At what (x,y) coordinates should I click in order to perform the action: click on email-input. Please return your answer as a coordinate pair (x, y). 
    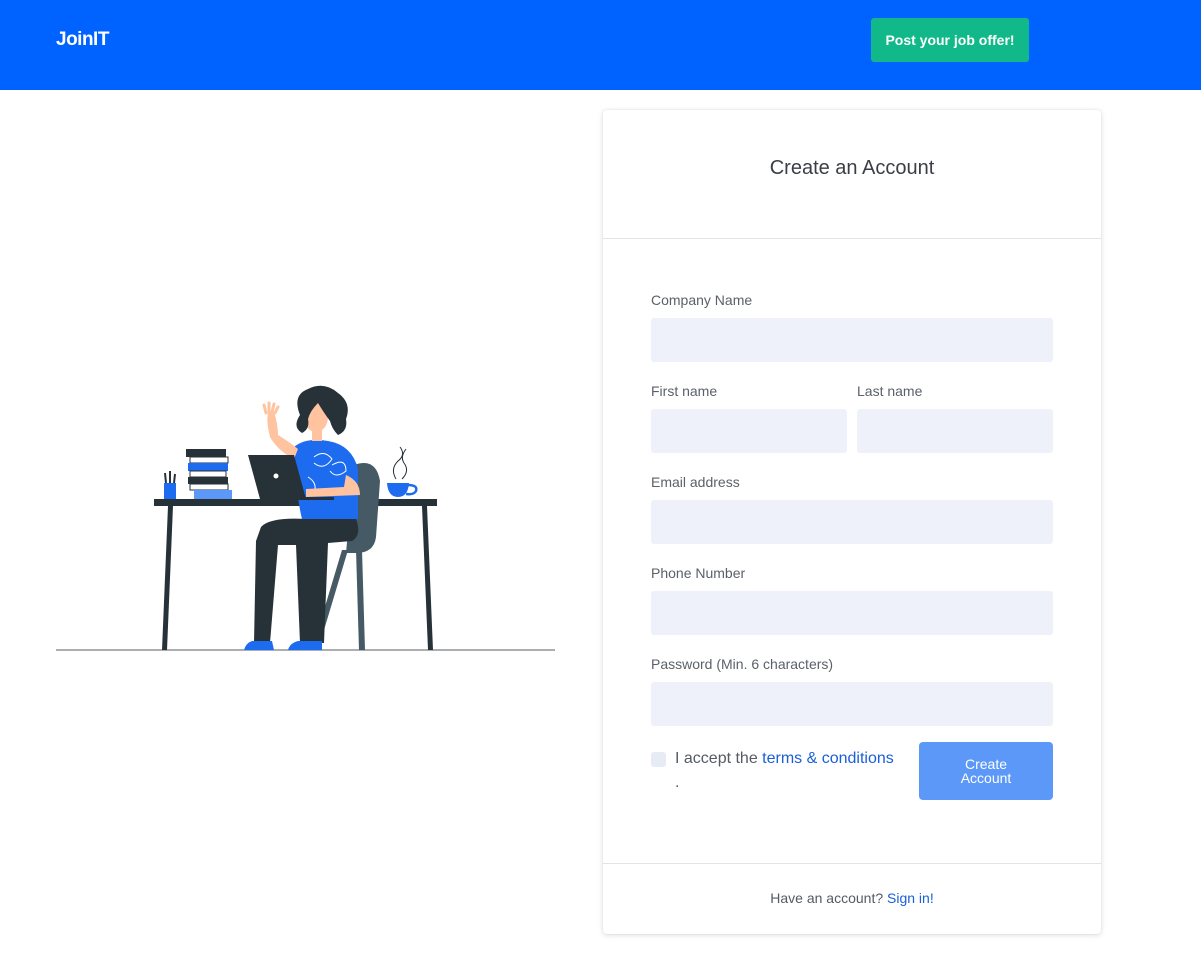
    Looking at the image, I should click on (852, 522).